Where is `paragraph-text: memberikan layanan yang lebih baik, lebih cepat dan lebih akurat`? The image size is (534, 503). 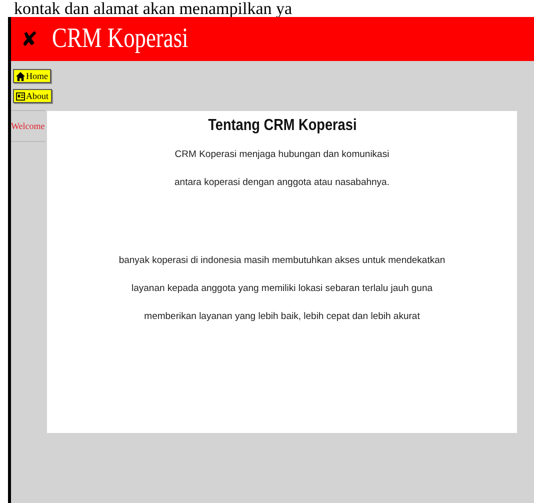
paragraph-text: memberikan layanan yang lebih baik, lebih cepat dan lebih akurat is located at coordinates (282, 316).